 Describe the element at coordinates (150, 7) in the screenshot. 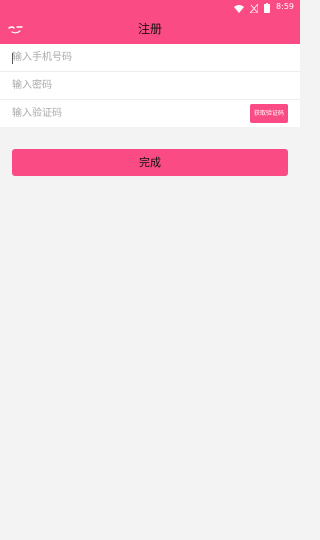

I see `status-bar: 8:59` at that location.